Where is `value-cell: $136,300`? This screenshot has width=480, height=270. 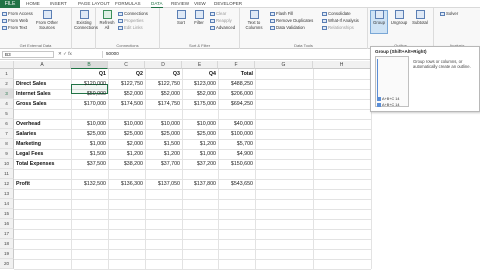
value-cell: $136,300 is located at coordinates (125, 184).